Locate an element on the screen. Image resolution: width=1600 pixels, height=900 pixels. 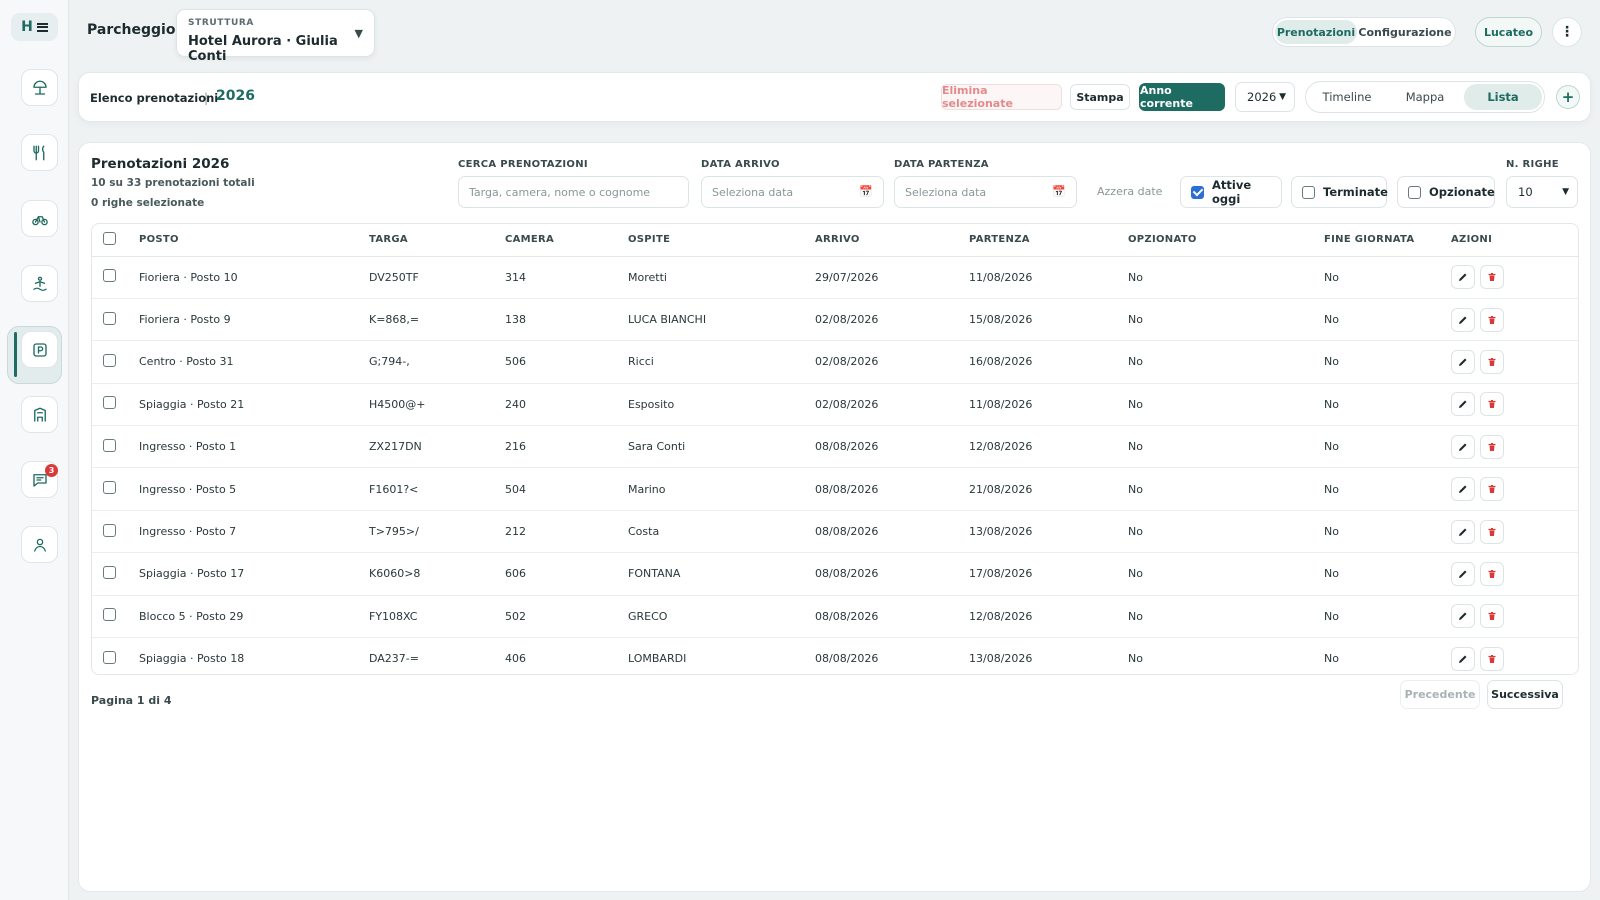
tab-prenotazioni: Prenotazioni is located at coordinates (1316, 32).